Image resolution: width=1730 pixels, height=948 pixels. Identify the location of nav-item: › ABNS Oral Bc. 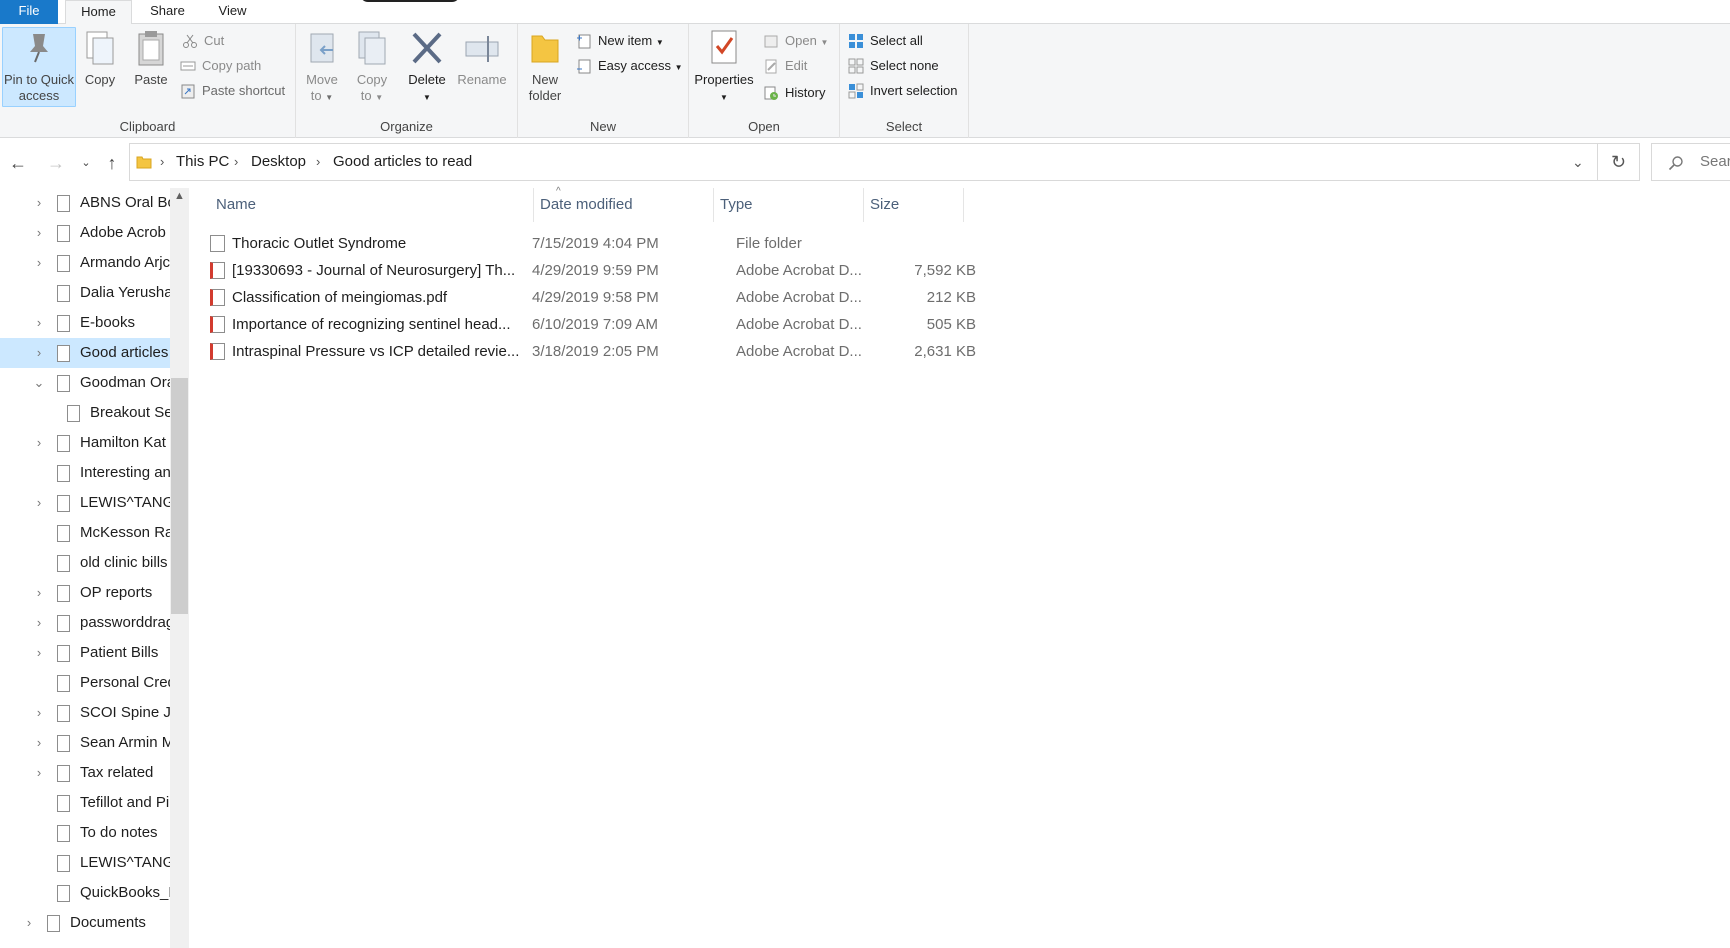
(85, 203).